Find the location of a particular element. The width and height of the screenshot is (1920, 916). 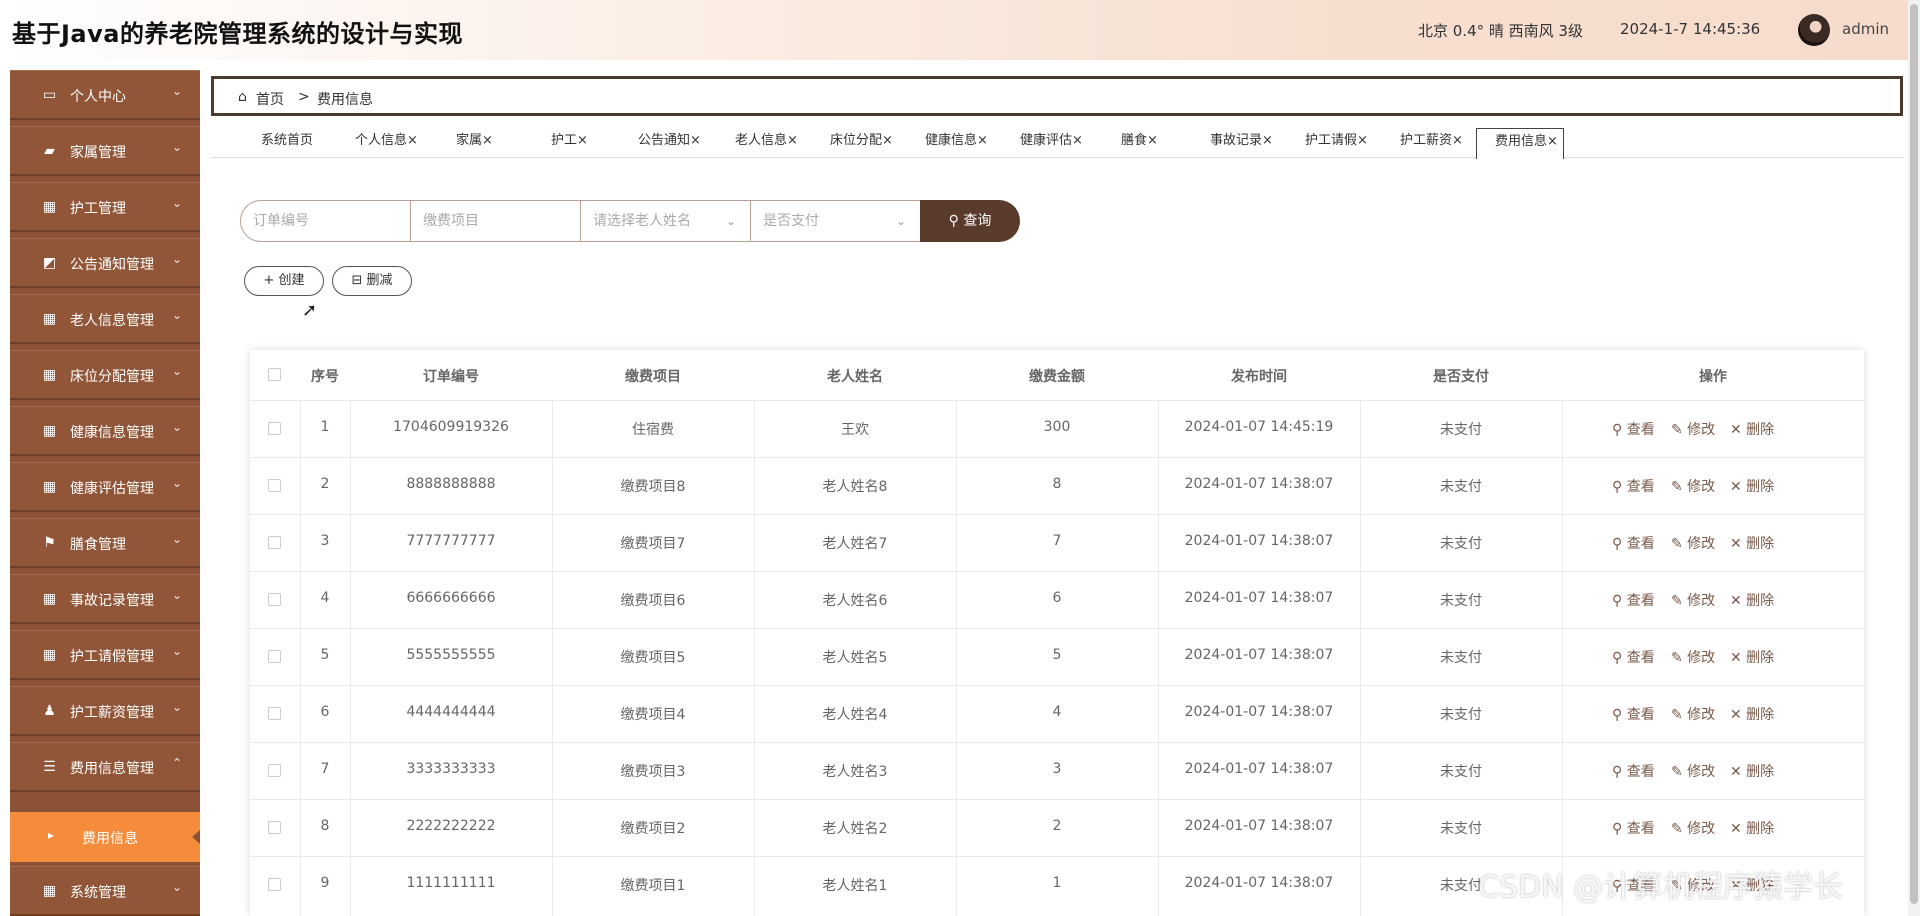

cell-order-number: 7777777777 is located at coordinates (451, 541).